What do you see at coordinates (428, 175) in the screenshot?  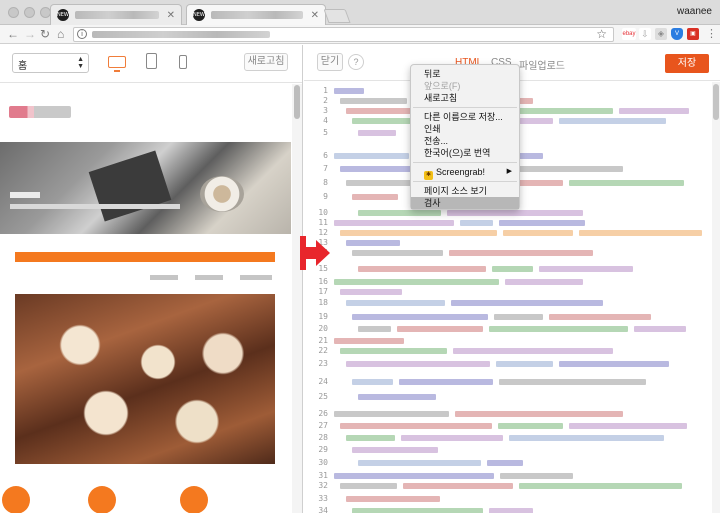 I see `screengrab-icon: ✱` at bounding box center [428, 175].